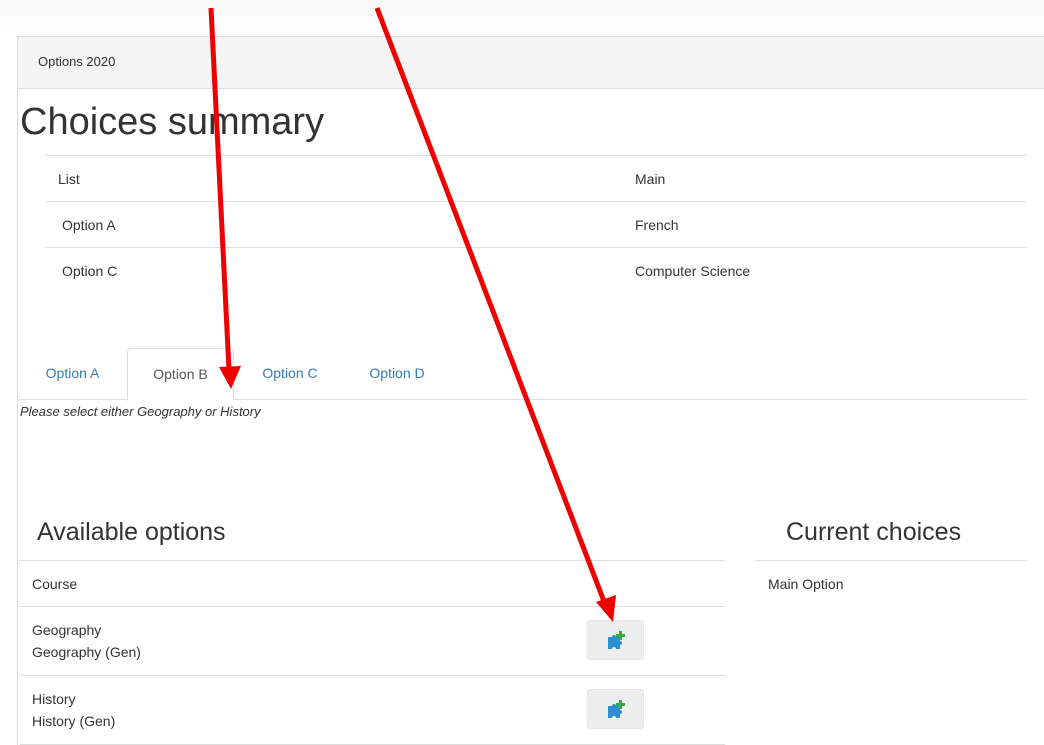 The width and height of the screenshot is (1044, 745). I want to click on table-header-row: List Main, so click(536, 178).